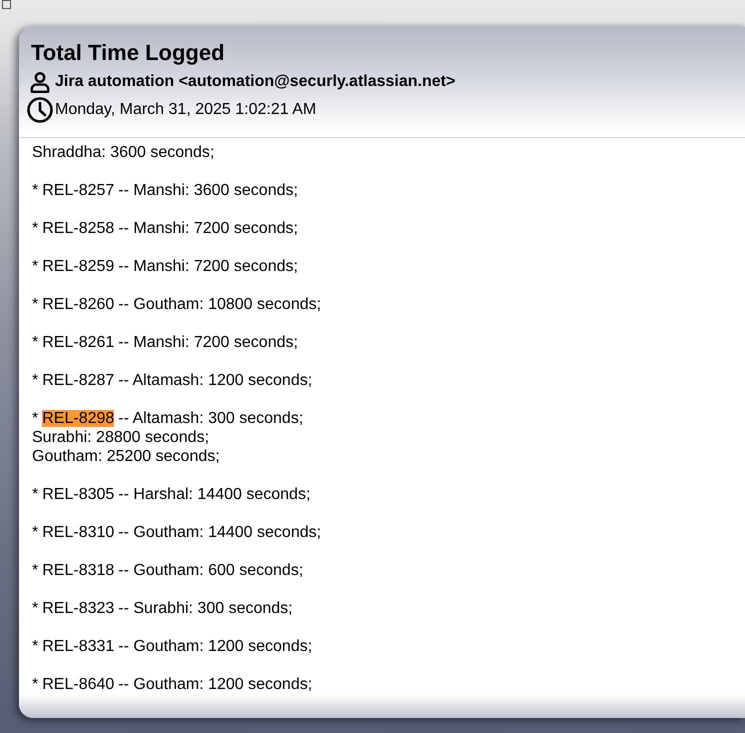  Describe the element at coordinates (255, 82) in the screenshot. I see `sender-text: Jira automation <automation@securly.atlassian.net>` at that location.